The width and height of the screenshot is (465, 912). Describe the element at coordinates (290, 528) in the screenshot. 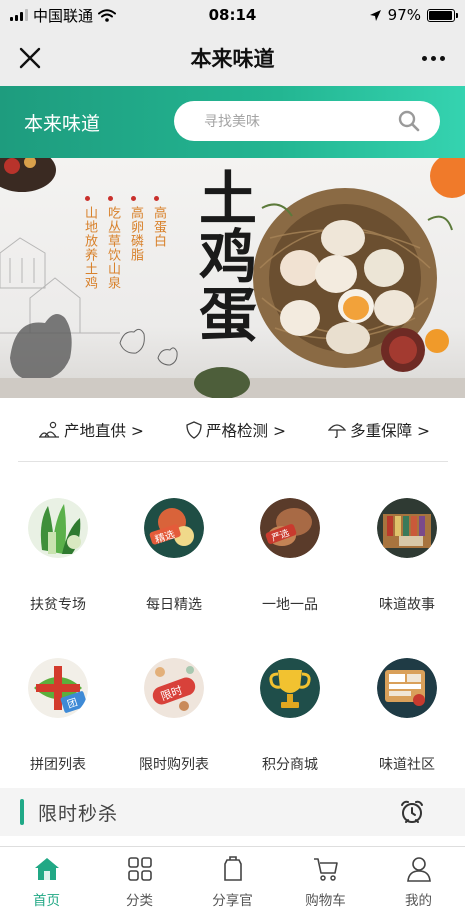

I see `local-product-icon: 严选` at that location.